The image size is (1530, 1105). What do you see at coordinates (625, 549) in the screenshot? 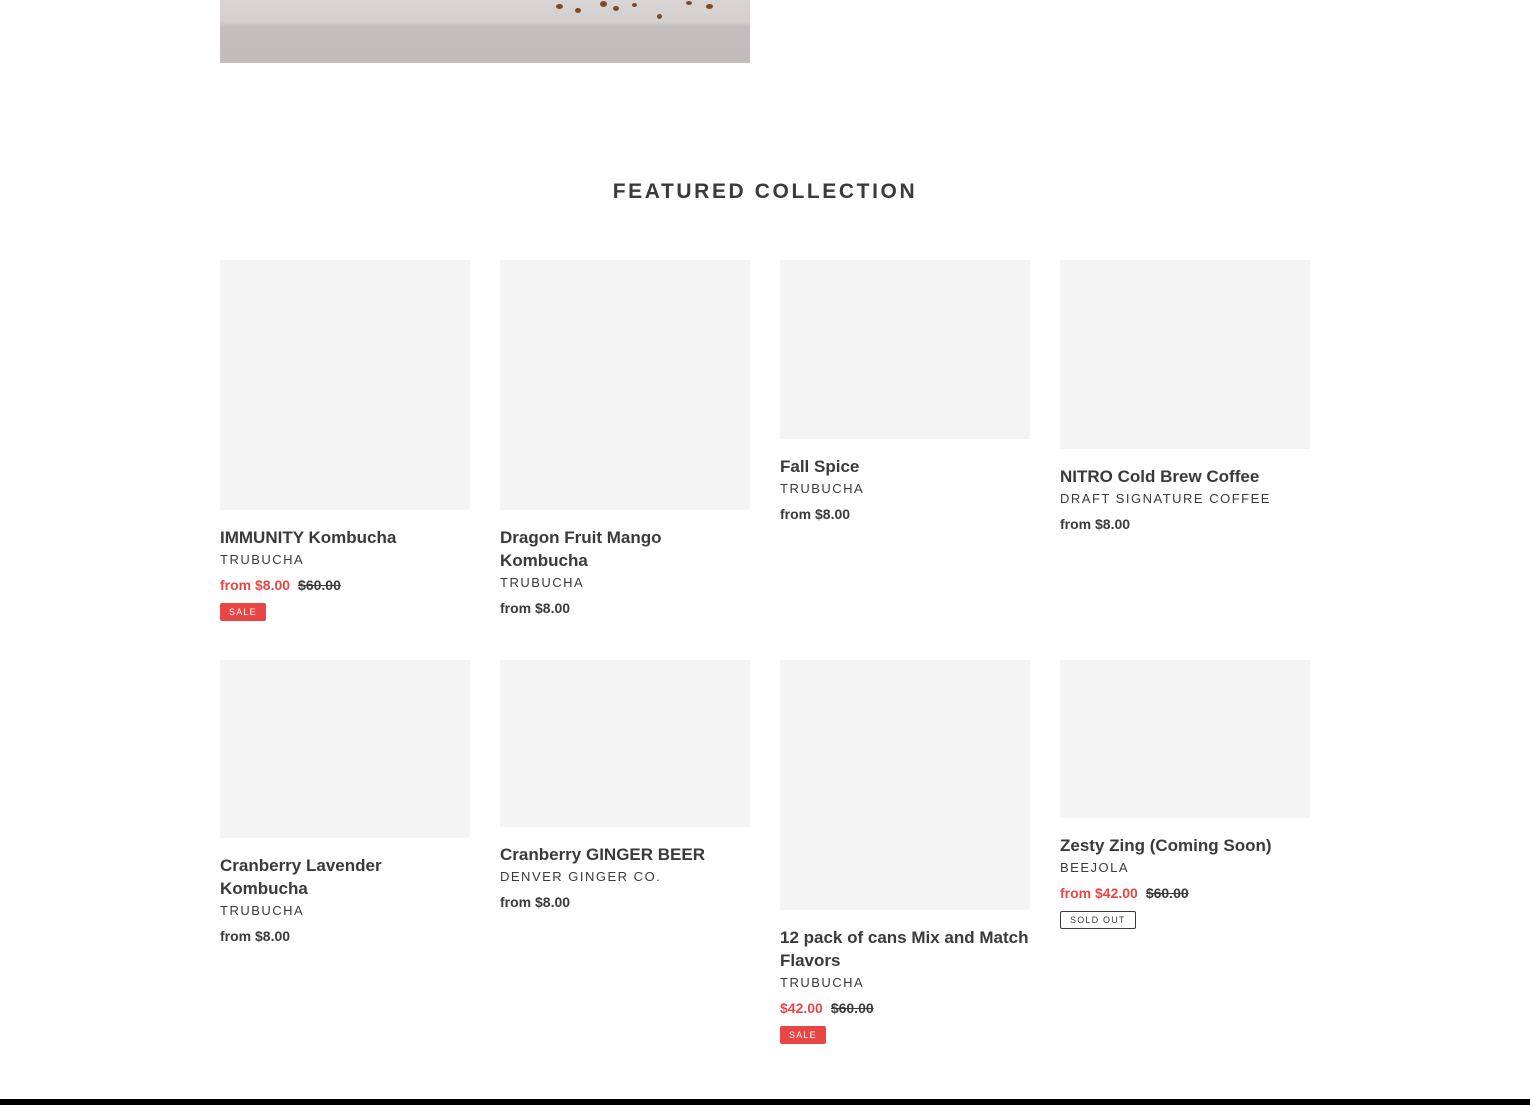
I see `product-title: Dragon Fruit Mango Kombucha` at bounding box center [625, 549].